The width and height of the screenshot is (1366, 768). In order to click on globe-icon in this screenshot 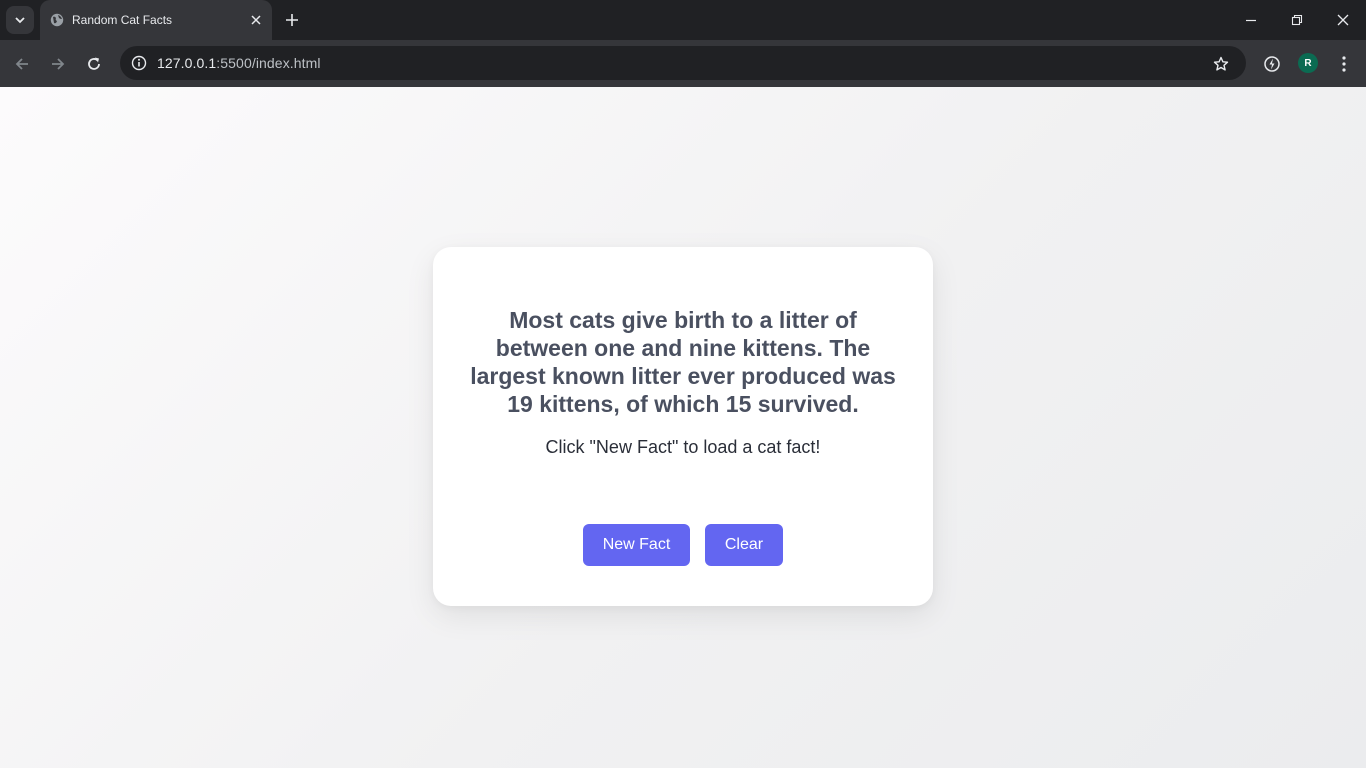, I will do `click(57, 20)`.